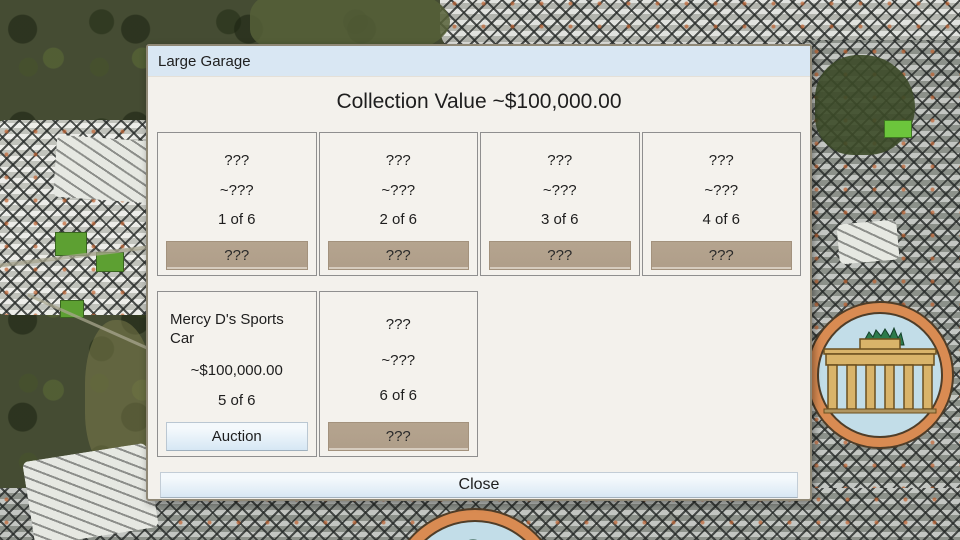 This screenshot has width=960, height=540. Describe the element at coordinates (236, 400) in the screenshot. I see `slot-position: 5 of 6` at that location.